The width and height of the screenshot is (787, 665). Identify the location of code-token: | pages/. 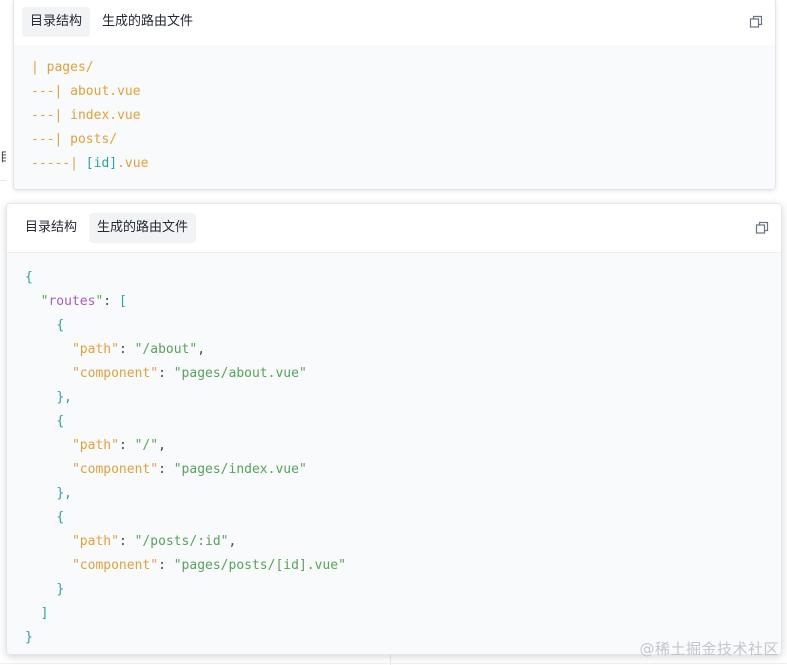
(62, 67).